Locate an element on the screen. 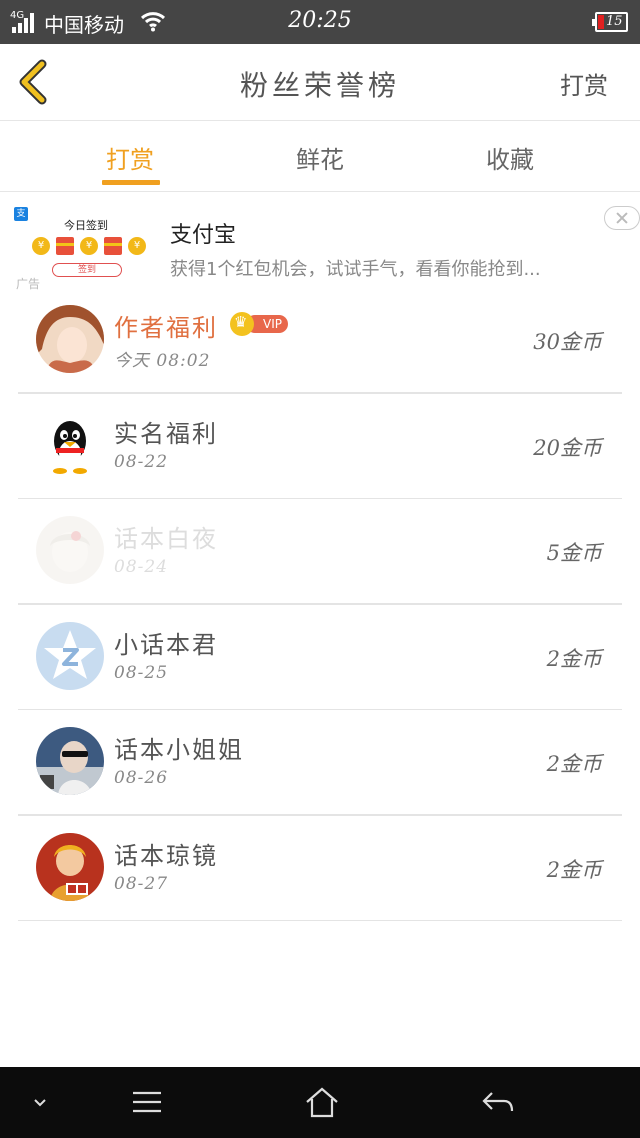 This screenshot has height=1138, width=640. list-item: 话本小姐姐 08-26 2金币 is located at coordinates (320, 763).